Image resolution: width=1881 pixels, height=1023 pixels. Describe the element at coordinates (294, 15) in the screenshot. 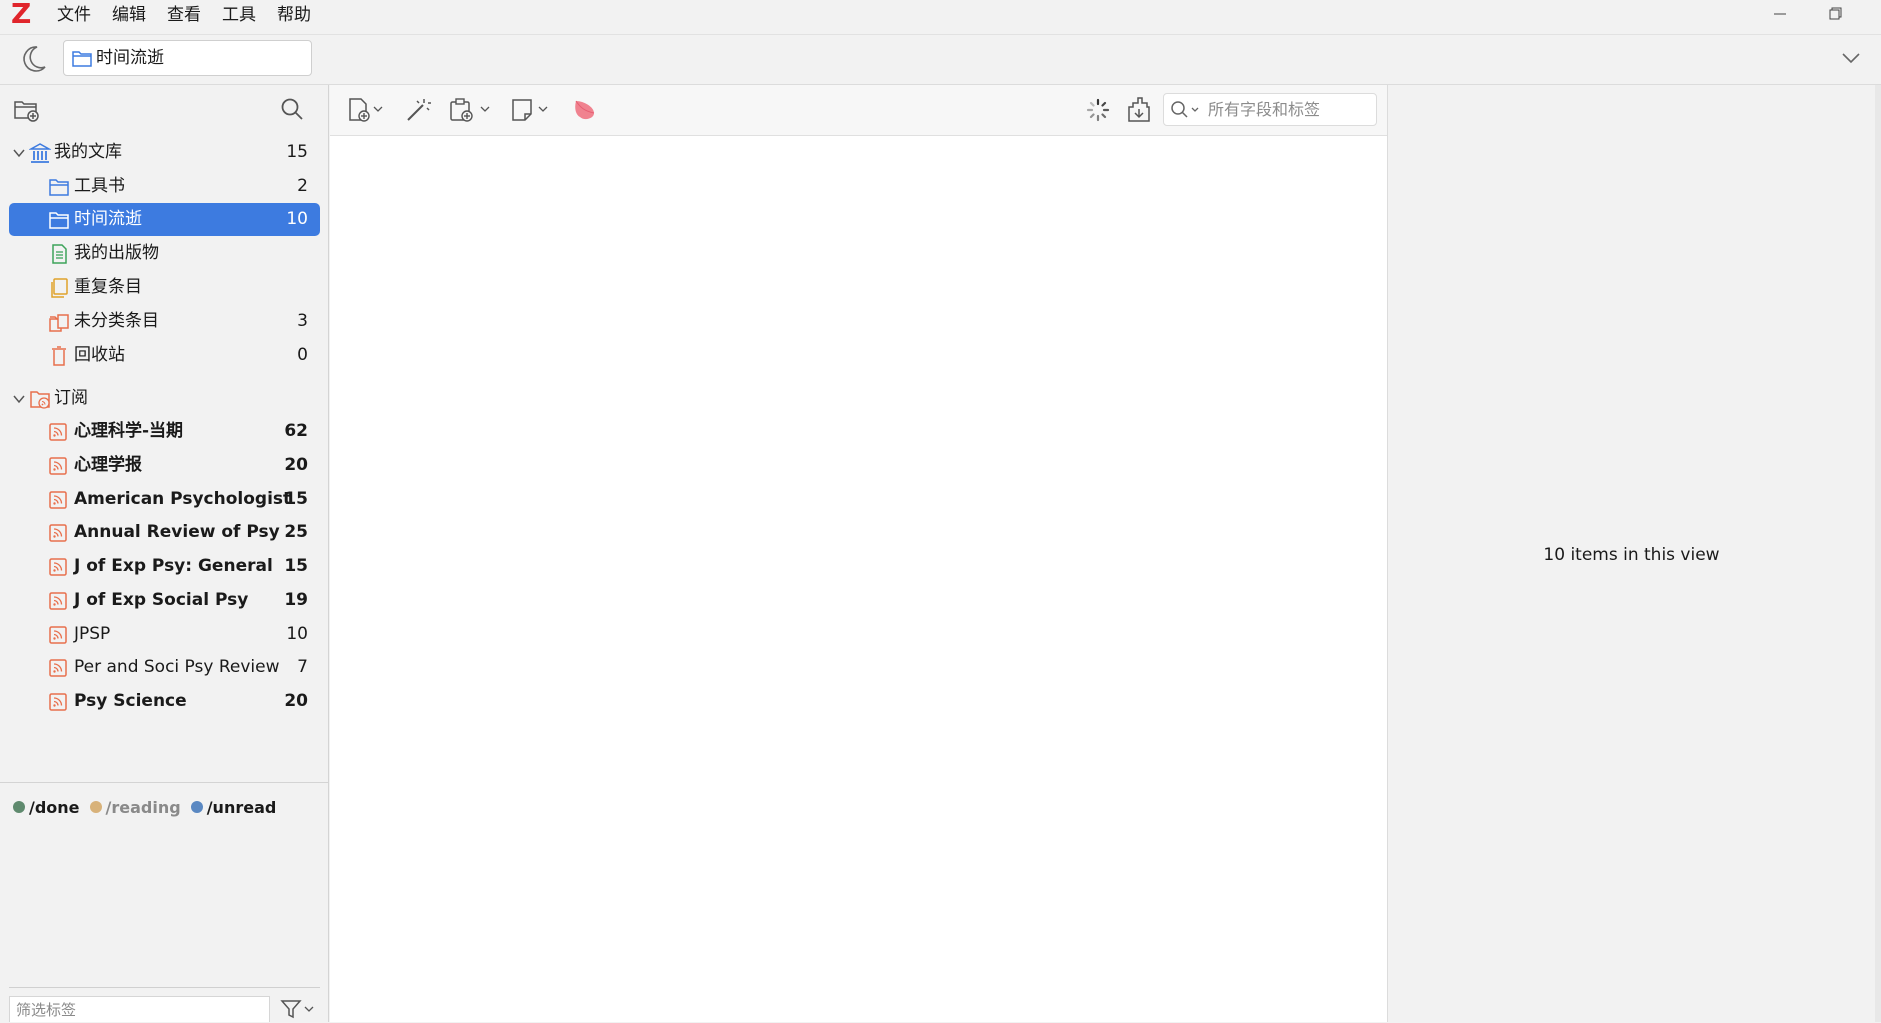

I see `menu-help: 帮助` at that location.